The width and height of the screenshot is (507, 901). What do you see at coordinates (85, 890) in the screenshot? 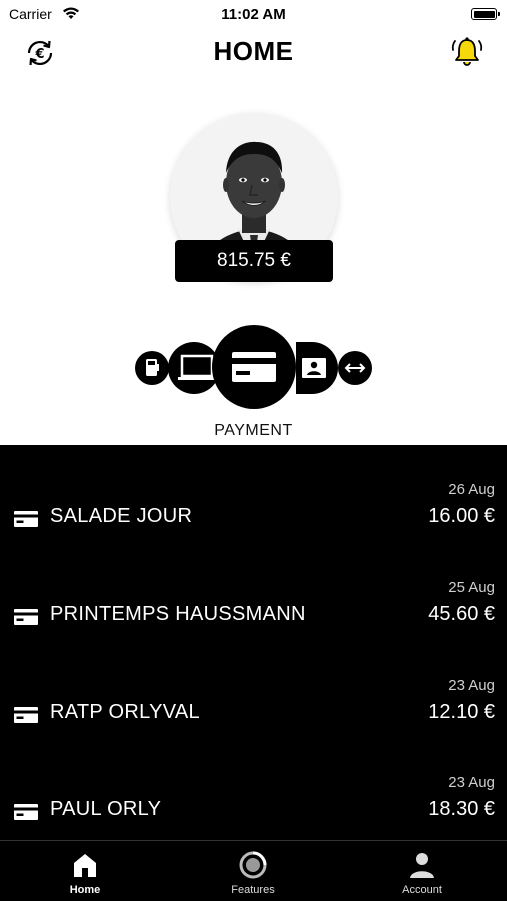
I see `tab-label: Home` at bounding box center [85, 890].